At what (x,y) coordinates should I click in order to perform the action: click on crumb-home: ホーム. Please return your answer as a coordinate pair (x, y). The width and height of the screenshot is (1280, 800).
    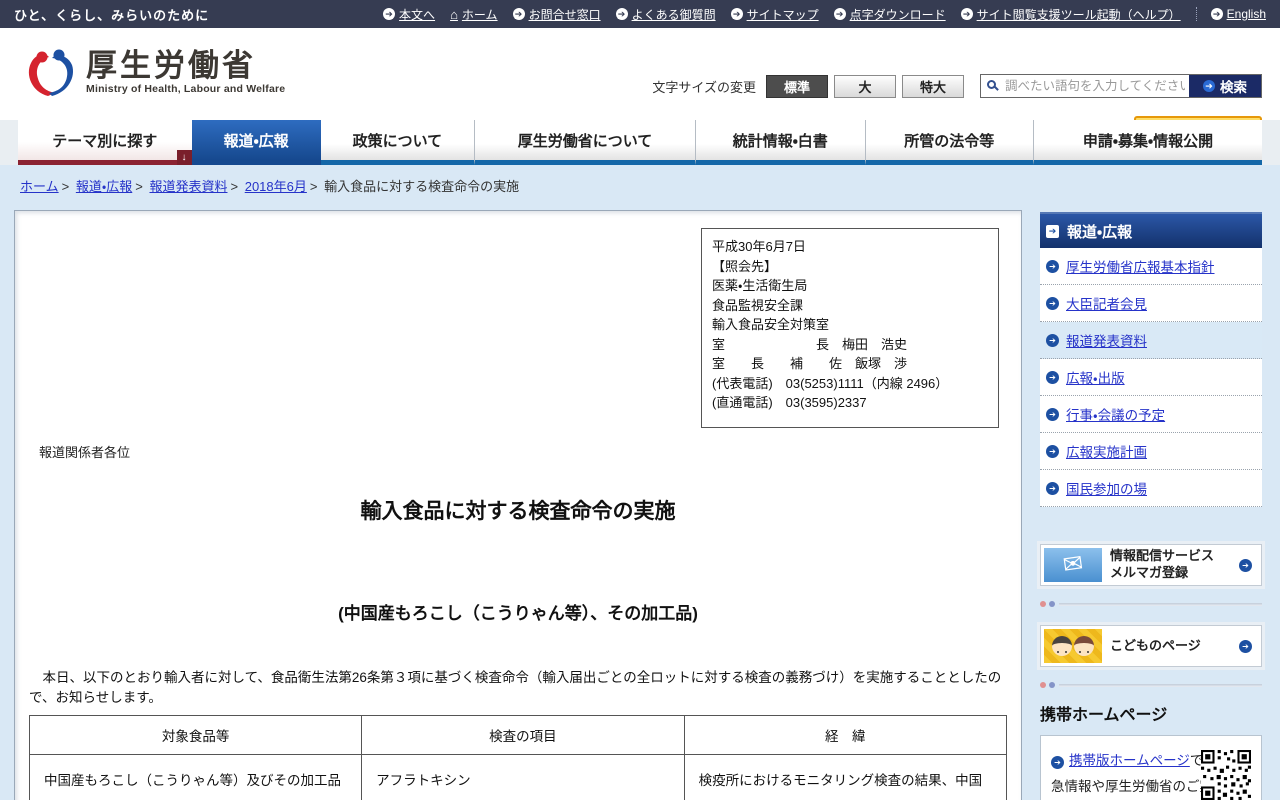
    Looking at the image, I should click on (39, 186).